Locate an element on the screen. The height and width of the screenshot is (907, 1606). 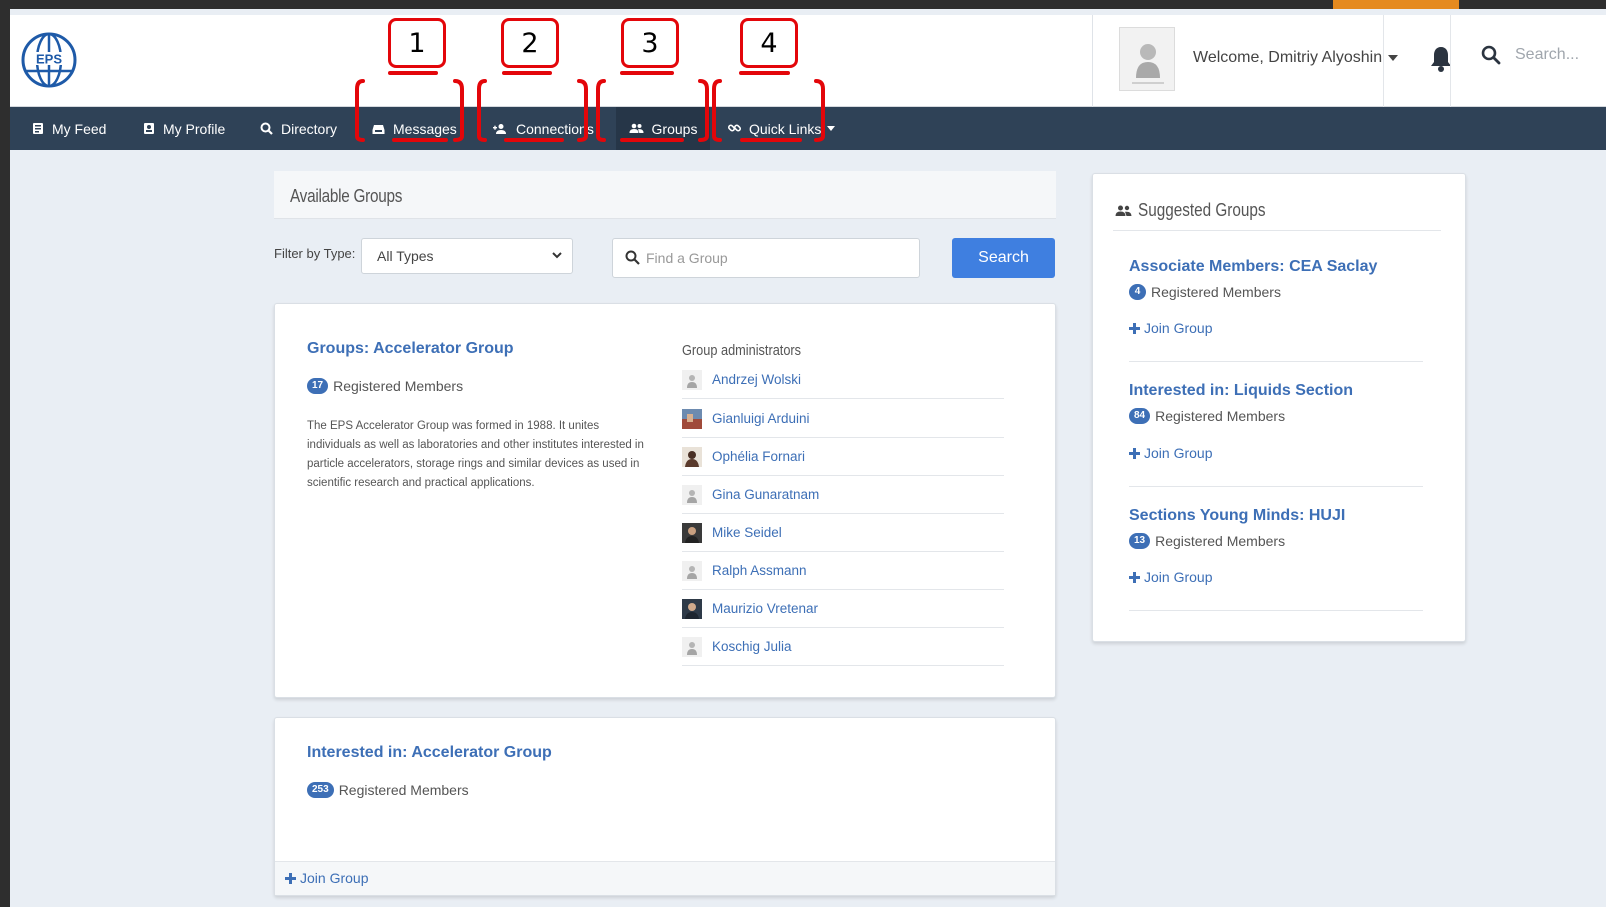
filter-type-select: All Types is located at coordinates (467, 256).